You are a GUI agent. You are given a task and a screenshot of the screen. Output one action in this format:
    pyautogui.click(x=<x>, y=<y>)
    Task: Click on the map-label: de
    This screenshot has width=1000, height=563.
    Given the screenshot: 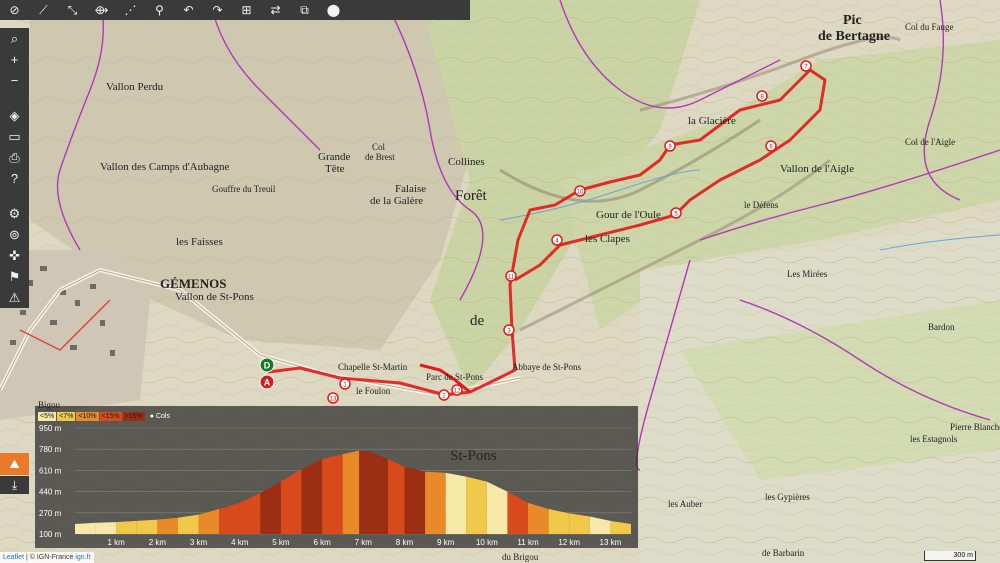 What is the action you would take?
    pyautogui.click(x=477, y=321)
    